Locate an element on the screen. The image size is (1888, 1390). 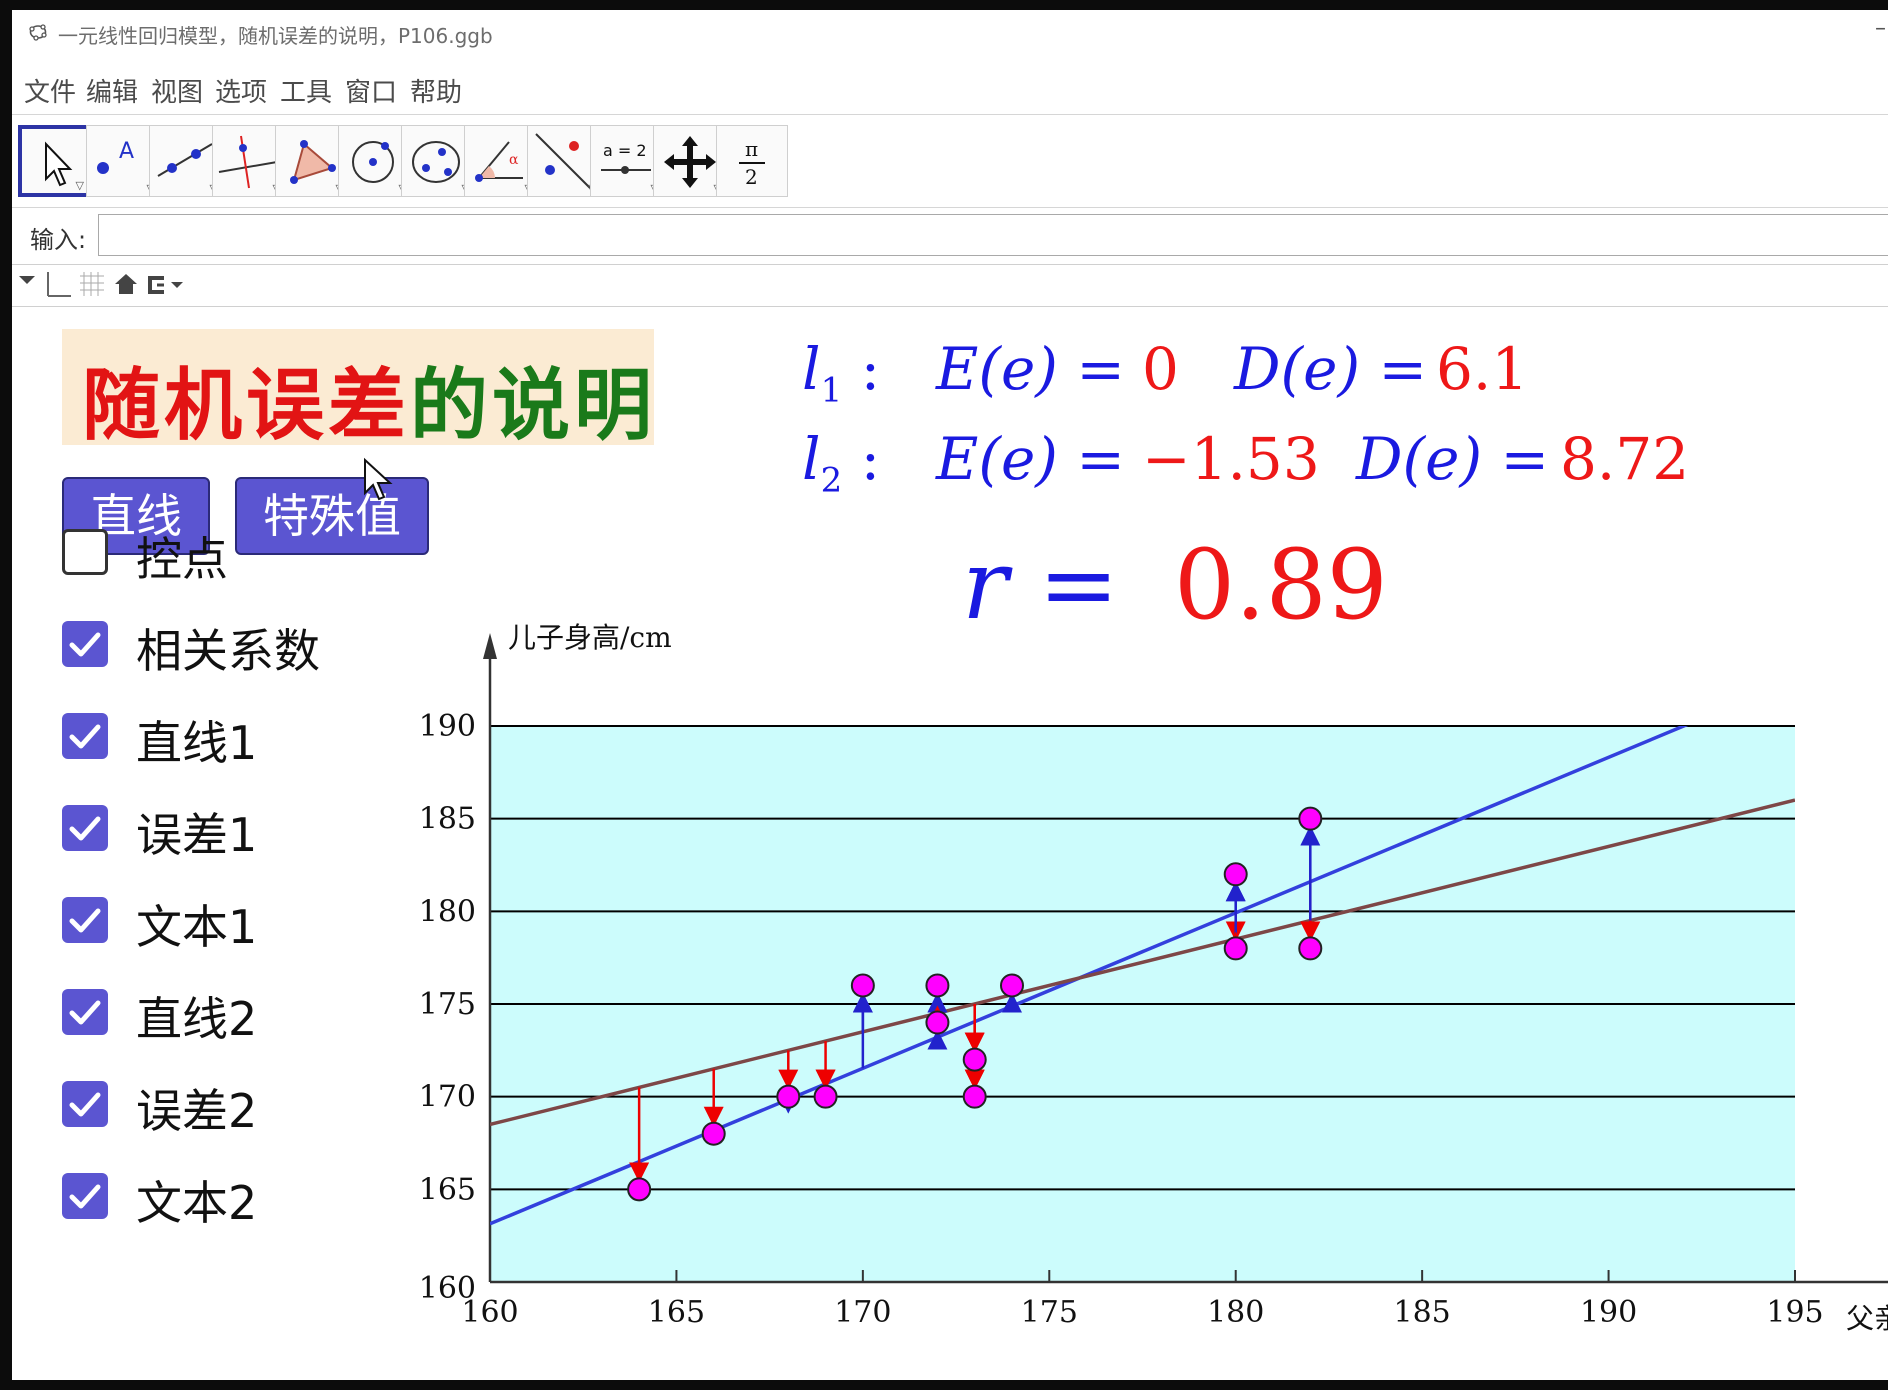
menu-edit: 编辑 is located at coordinates (112, 90).